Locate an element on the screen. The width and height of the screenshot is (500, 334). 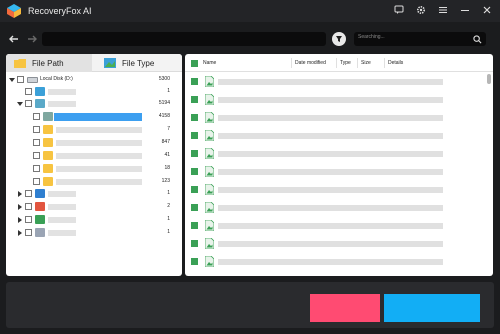
column-type: Type is located at coordinates (345, 63).